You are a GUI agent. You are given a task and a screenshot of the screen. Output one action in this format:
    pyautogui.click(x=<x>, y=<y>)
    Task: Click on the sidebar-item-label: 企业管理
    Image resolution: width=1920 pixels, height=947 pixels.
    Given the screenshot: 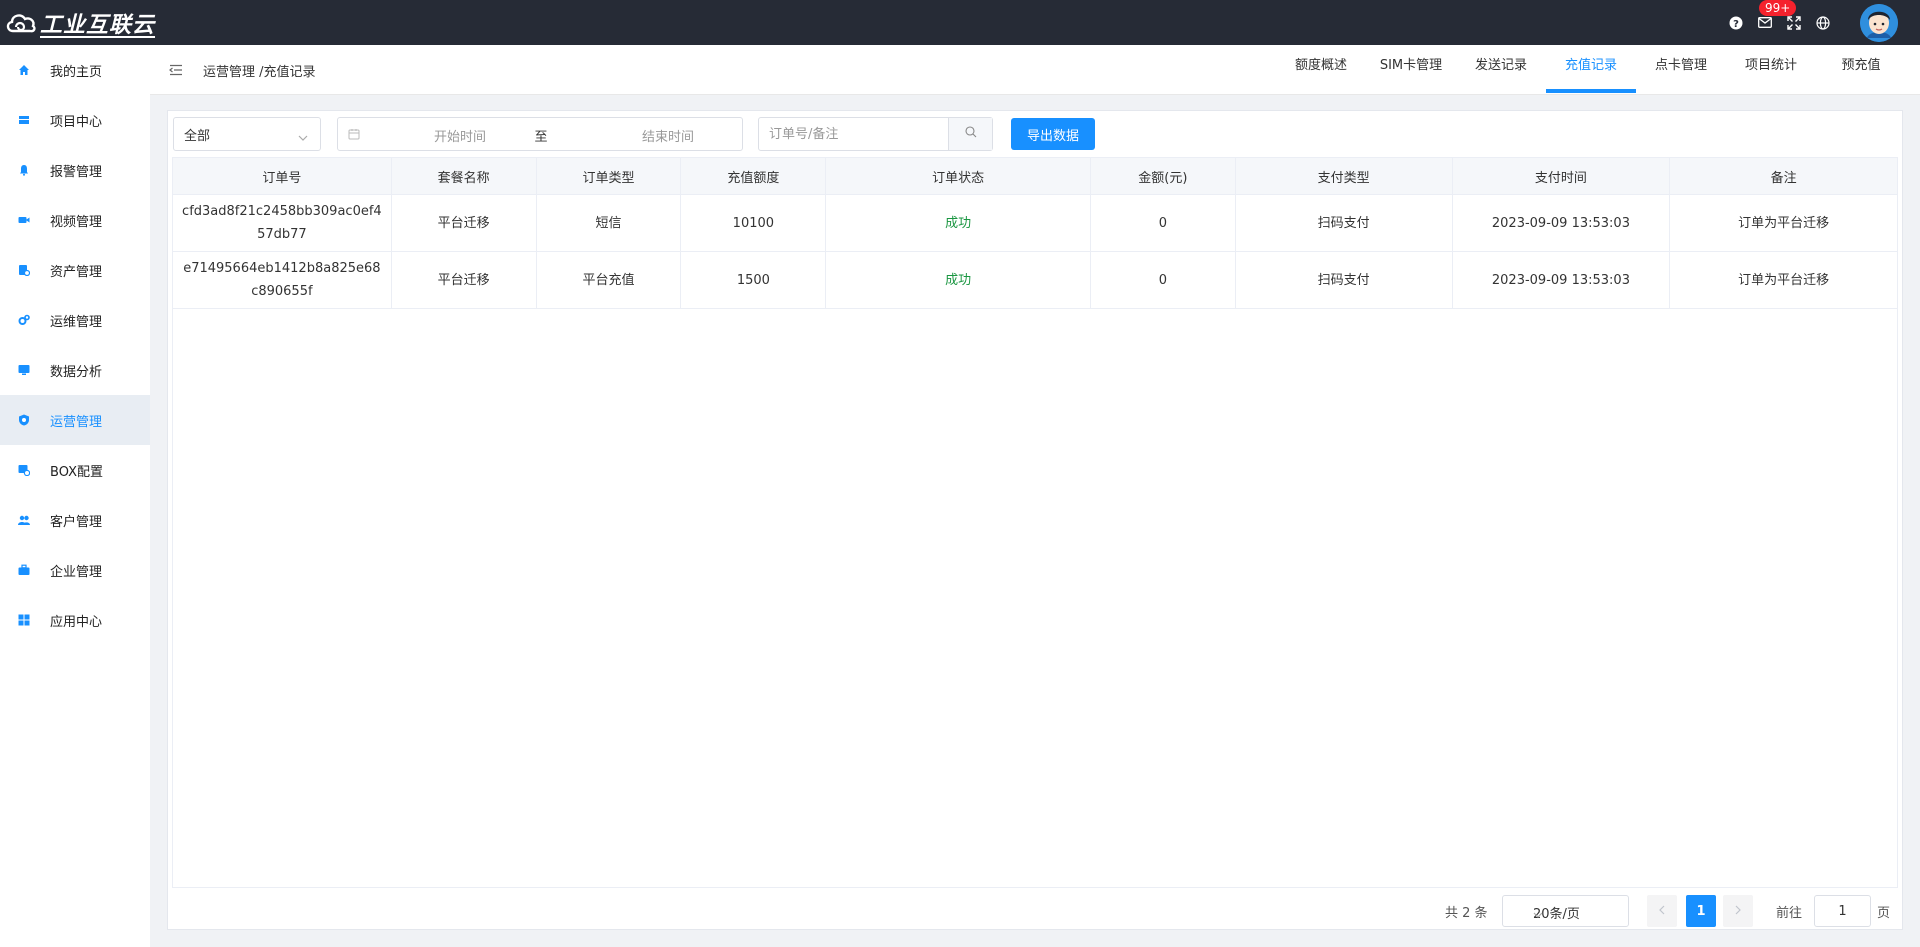 What is the action you would take?
    pyautogui.click(x=76, y=572)
    